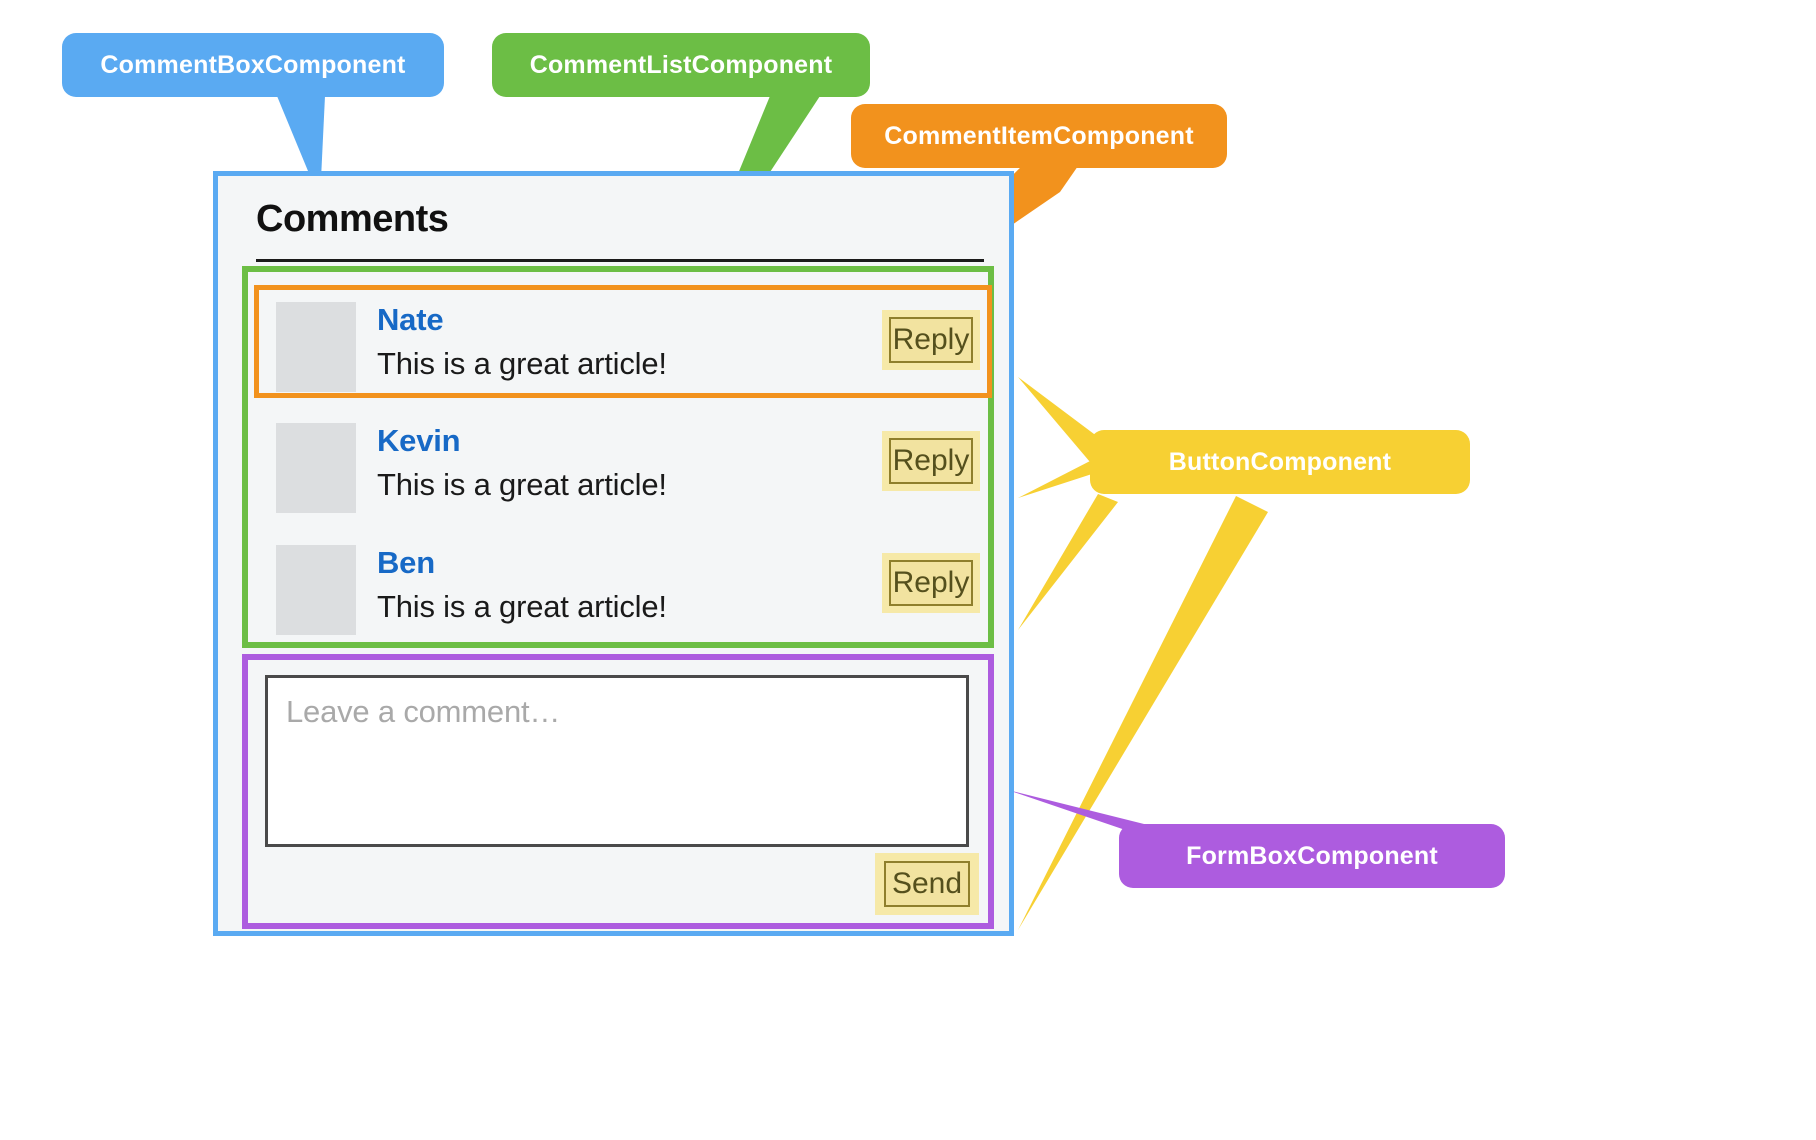  I want to click on comment-body: Ben This is a great article!, so click(522, 585).